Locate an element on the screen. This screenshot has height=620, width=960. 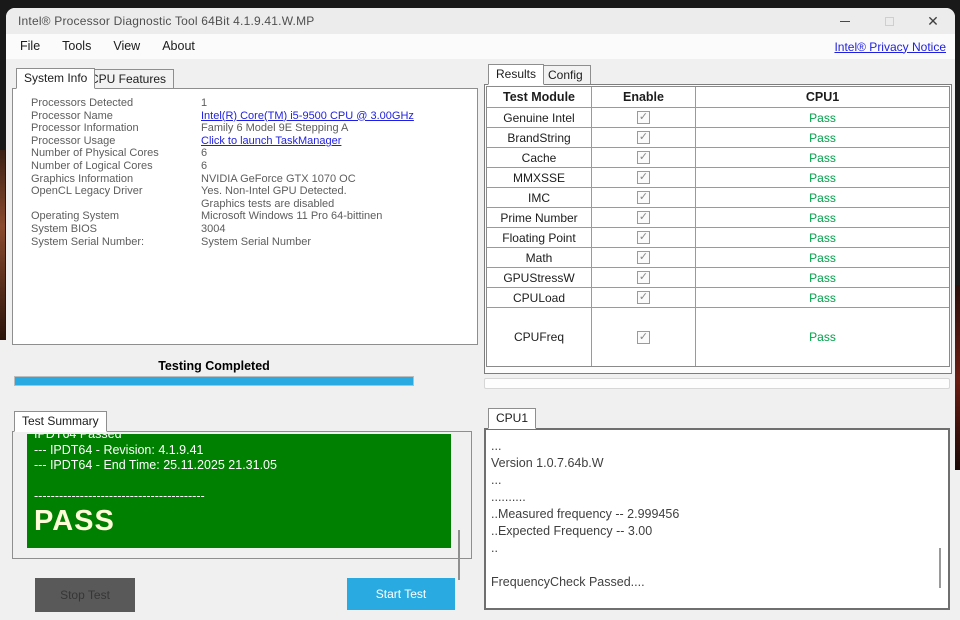
results-table-row: Math Pass is located at coordinates (718, 258).